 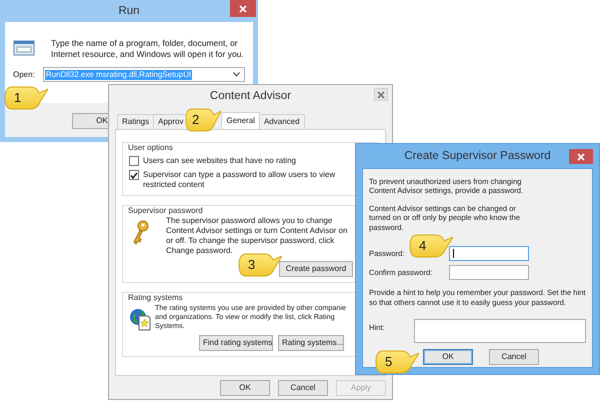 I want to click on step-tooltip: 3, so click(x=260, y=265).